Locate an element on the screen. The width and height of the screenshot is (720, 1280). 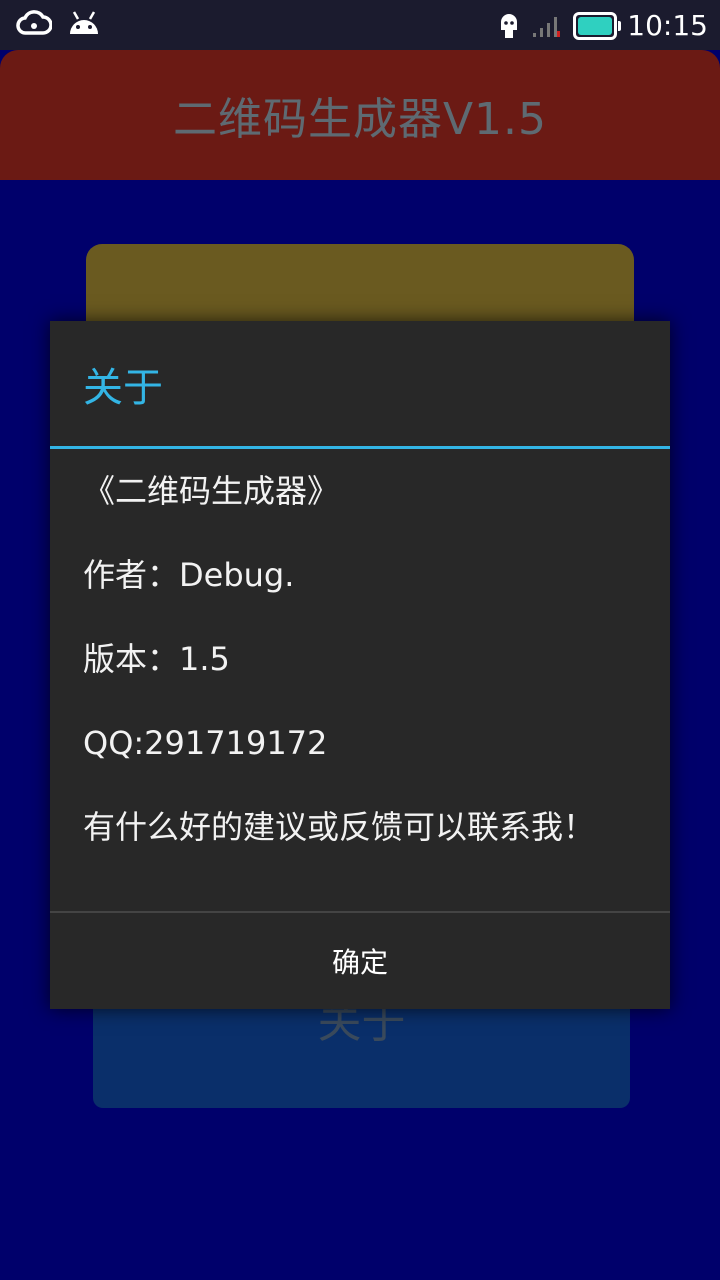
app-title: 二维码生成器V1.5 is located at coordinates (360, 119).